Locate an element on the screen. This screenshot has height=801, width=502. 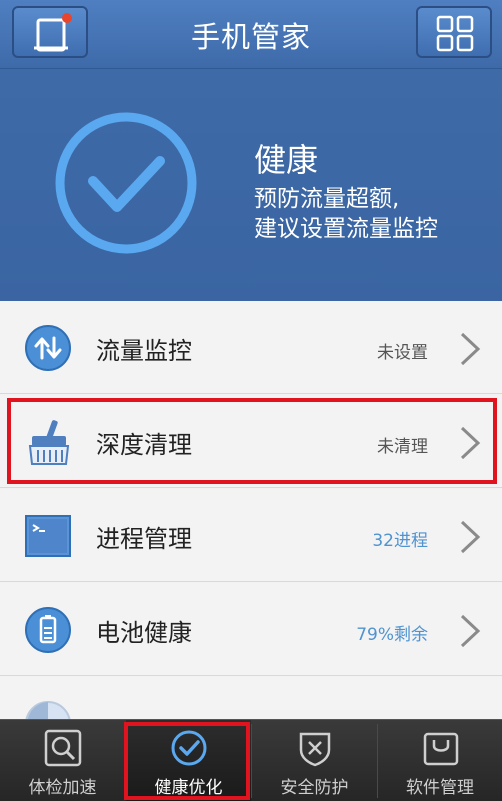
shield-icon is located at coordinates (315, 749).